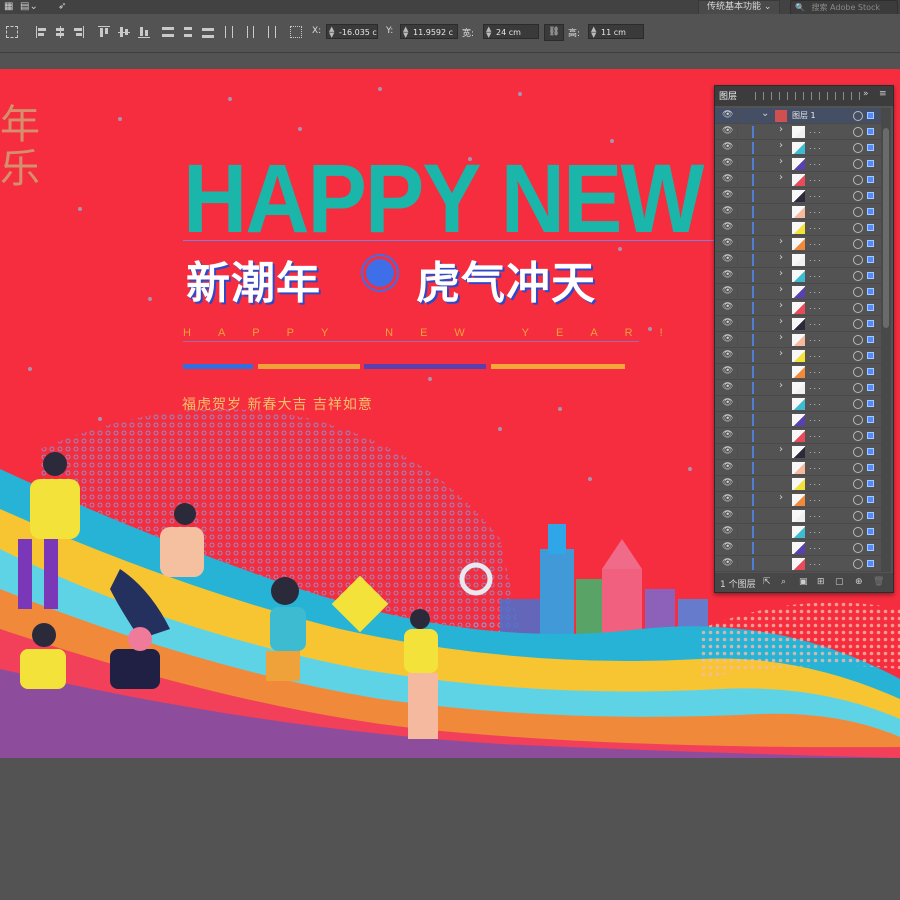 This screenshot has height=900, width=900. Describe the element at coordinates (839, 582) in the screenshot. I see `new-layer-icon: ▢` at that location.